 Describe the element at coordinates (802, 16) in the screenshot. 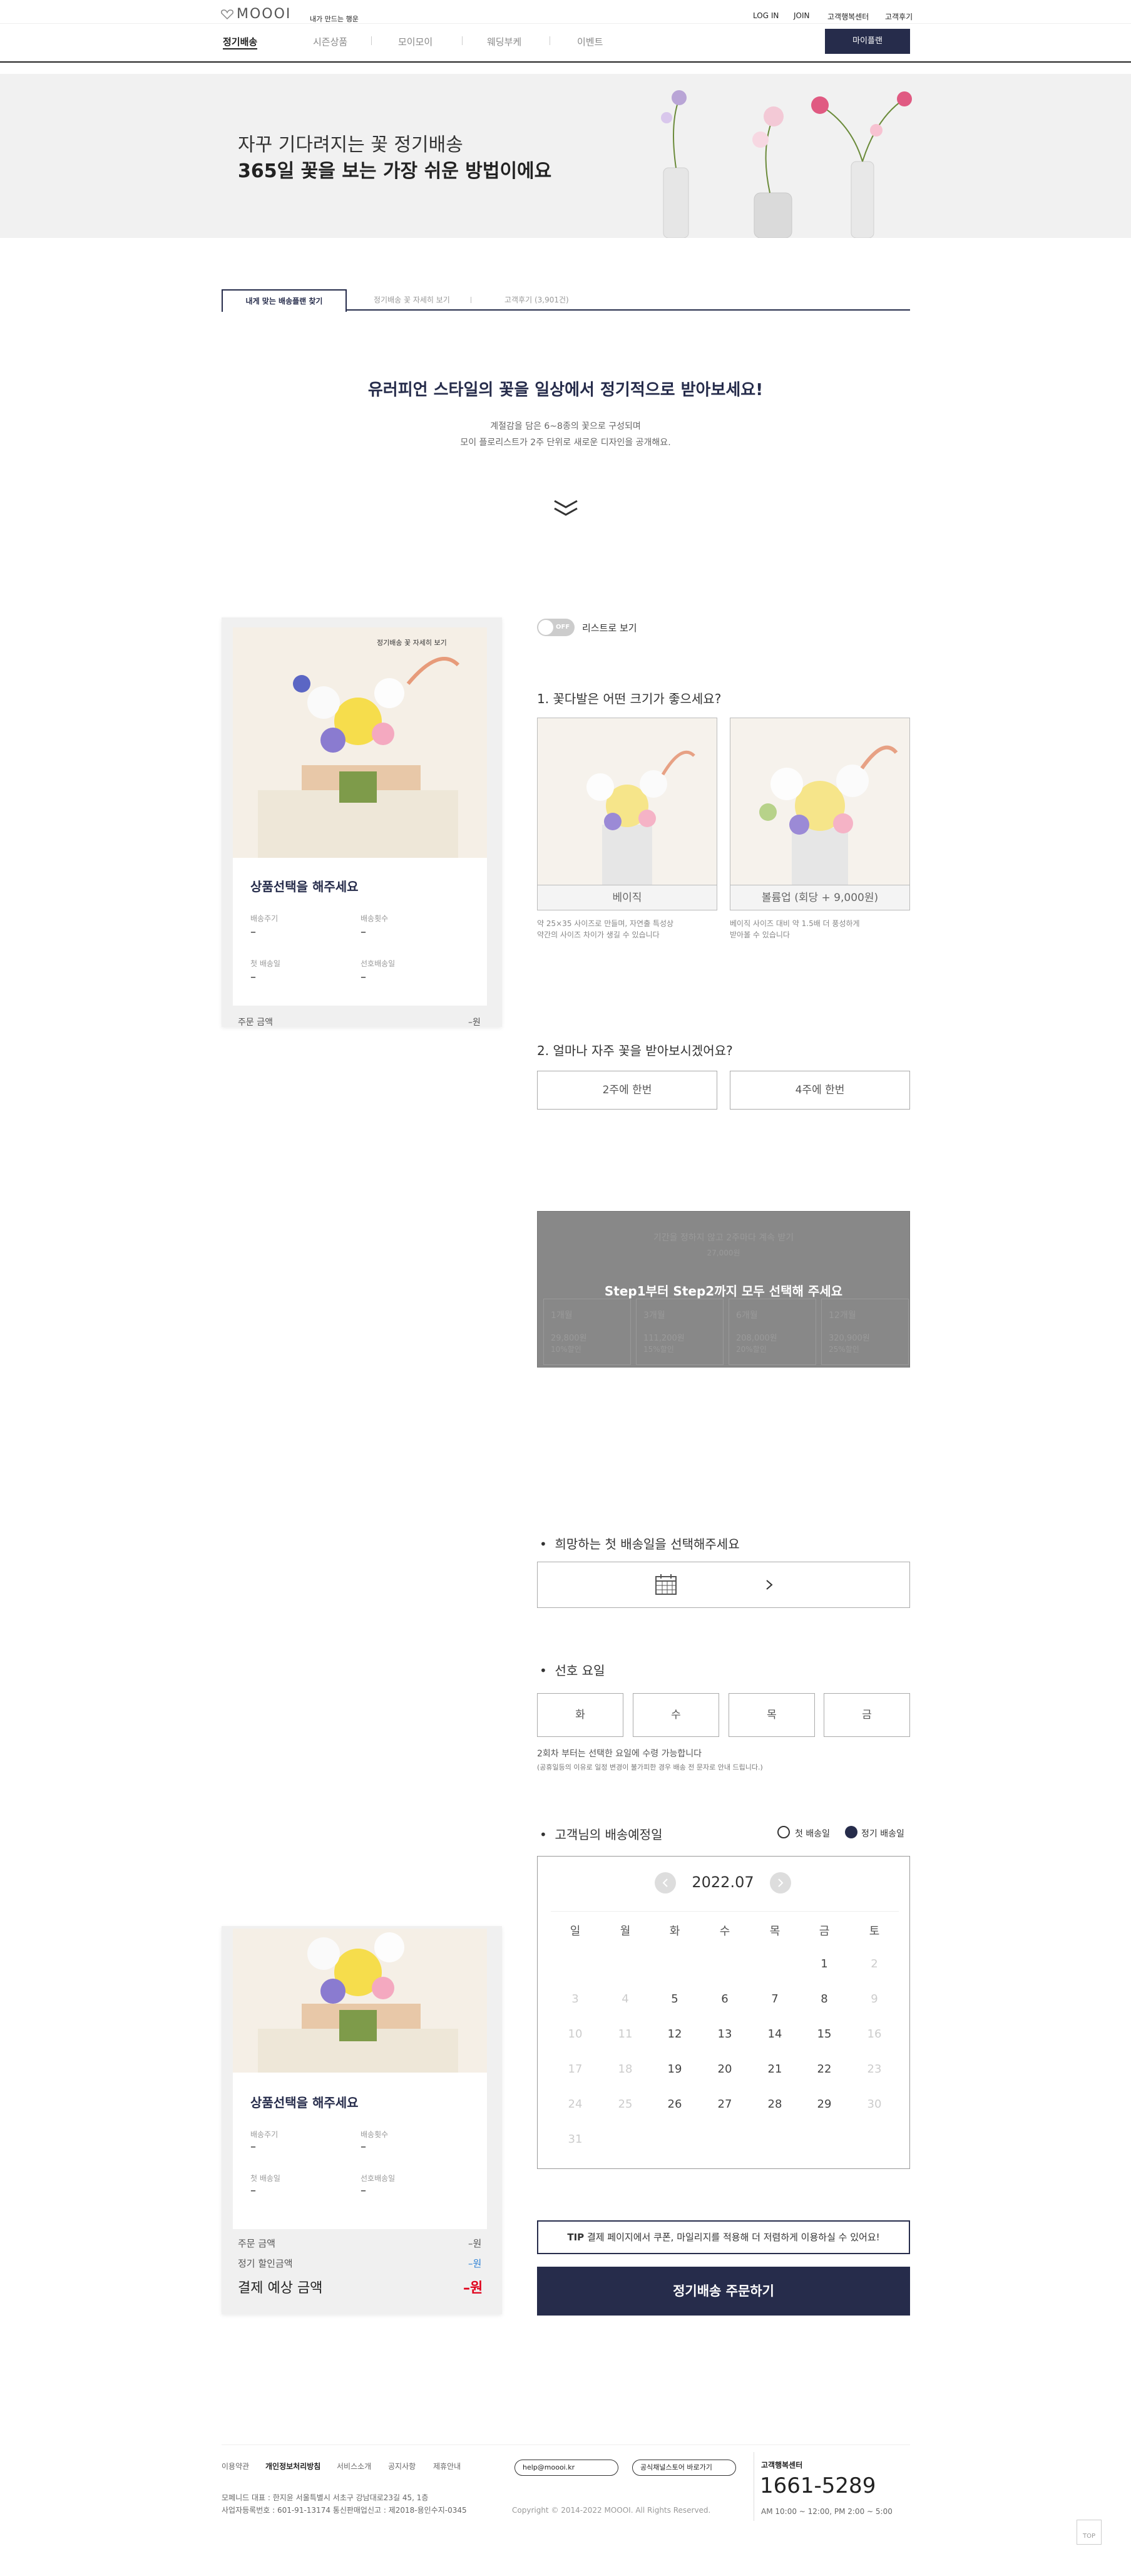

I see `join-link: JOIN` at that location.